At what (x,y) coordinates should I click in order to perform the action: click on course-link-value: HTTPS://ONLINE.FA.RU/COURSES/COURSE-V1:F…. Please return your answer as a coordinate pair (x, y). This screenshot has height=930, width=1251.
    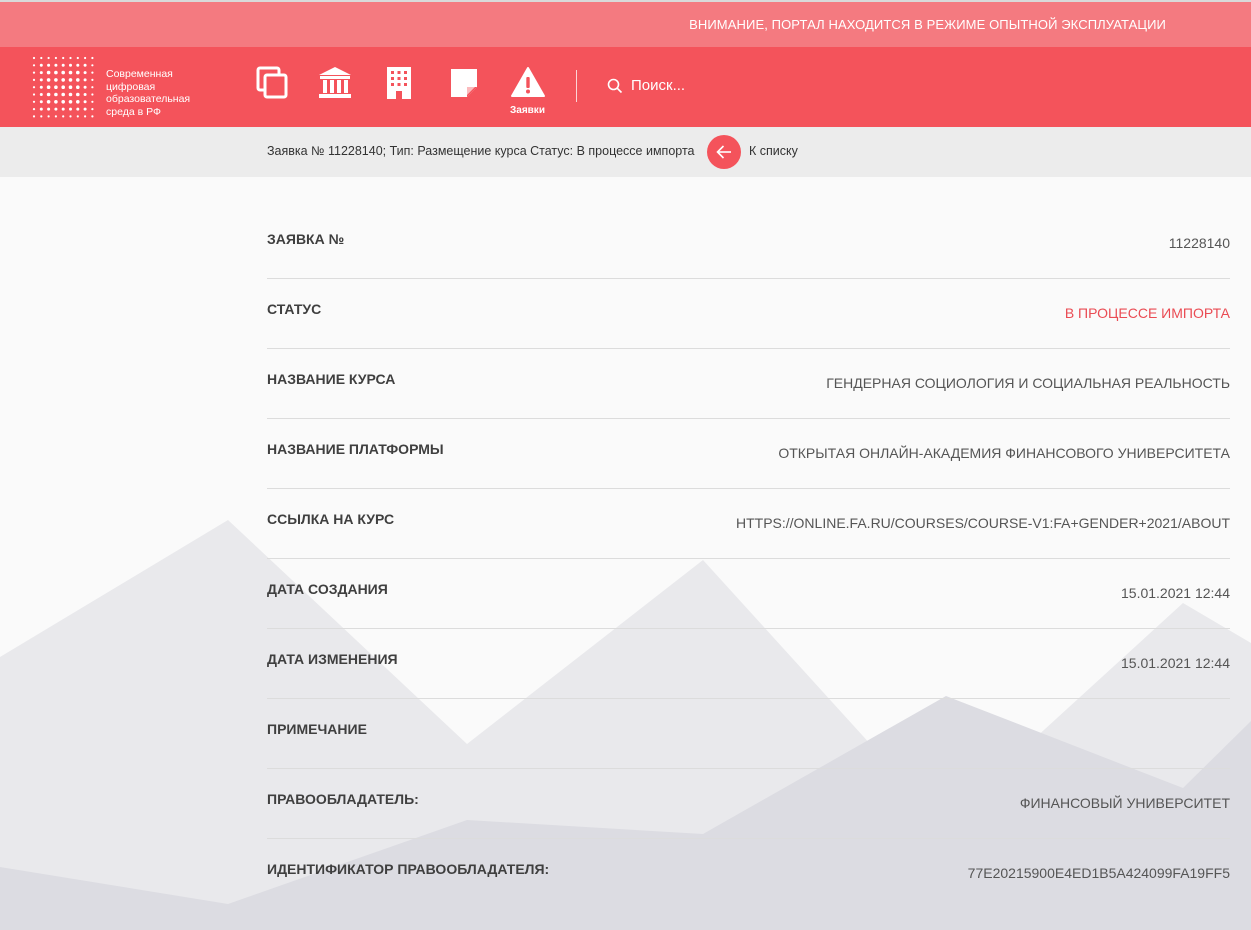
    Looking at the image, I should click on (982, 523).